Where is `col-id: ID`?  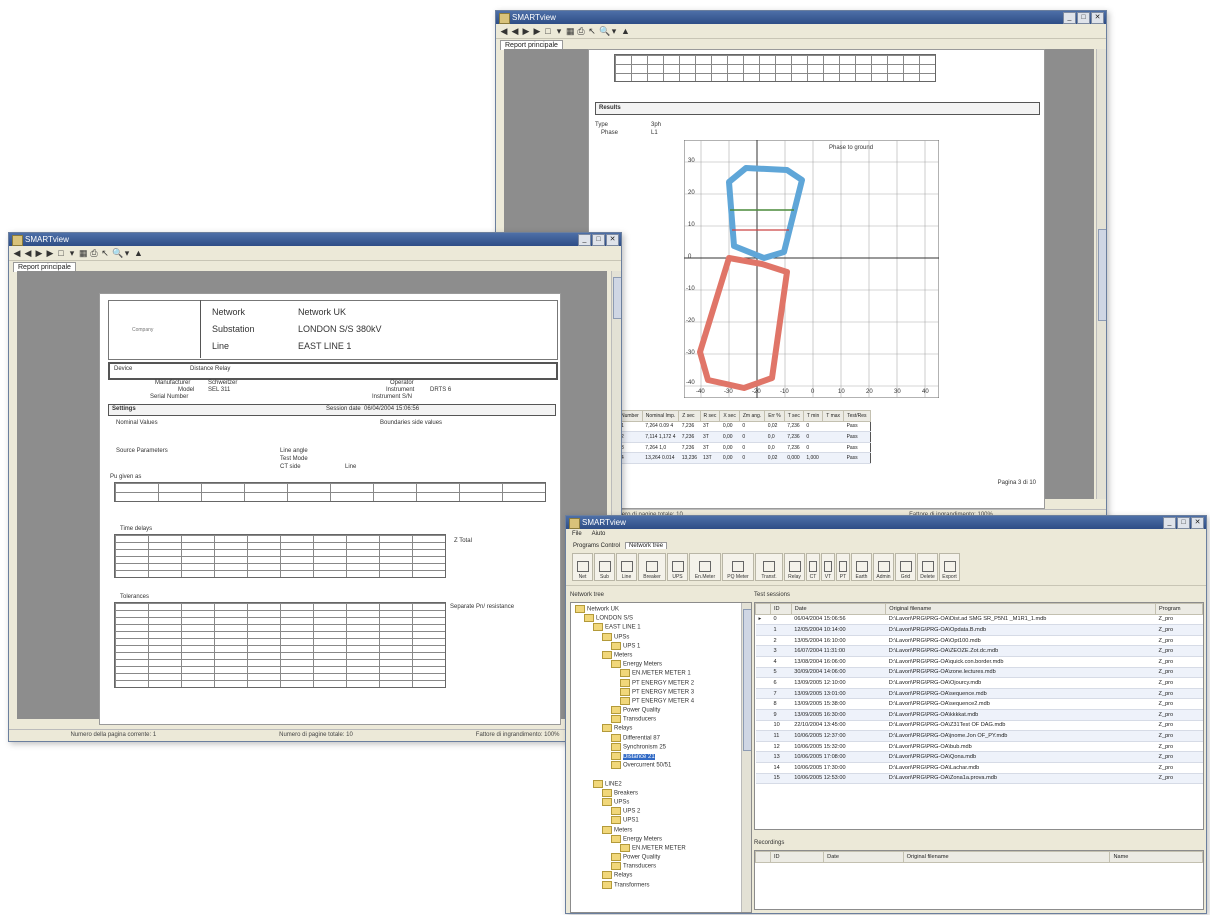 col-id: ID is located at coordinates (797, 857).